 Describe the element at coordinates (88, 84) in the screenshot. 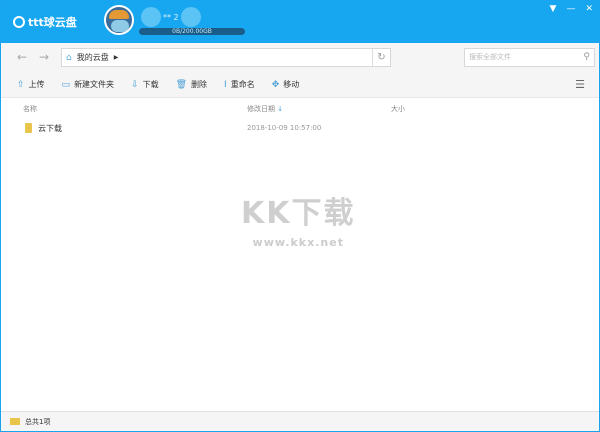

I see `new-folder-button: ▭ 新建文件夹` at that location.